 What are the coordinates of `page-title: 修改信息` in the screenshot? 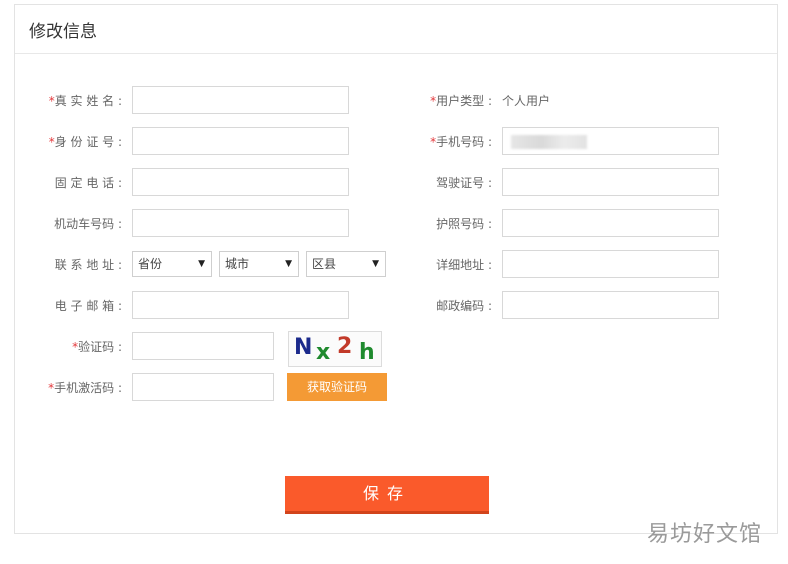 It's located at (63, 32).